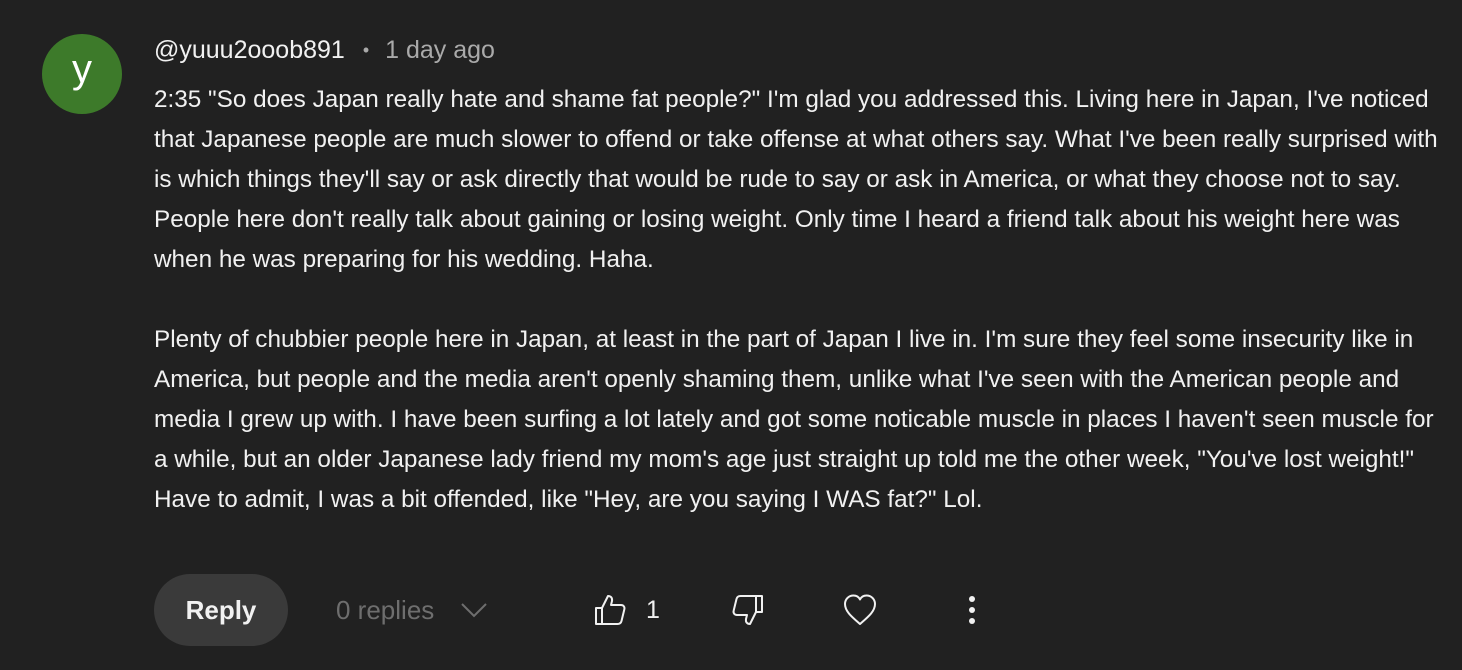  I want to click on like-button, so click(610, 610).